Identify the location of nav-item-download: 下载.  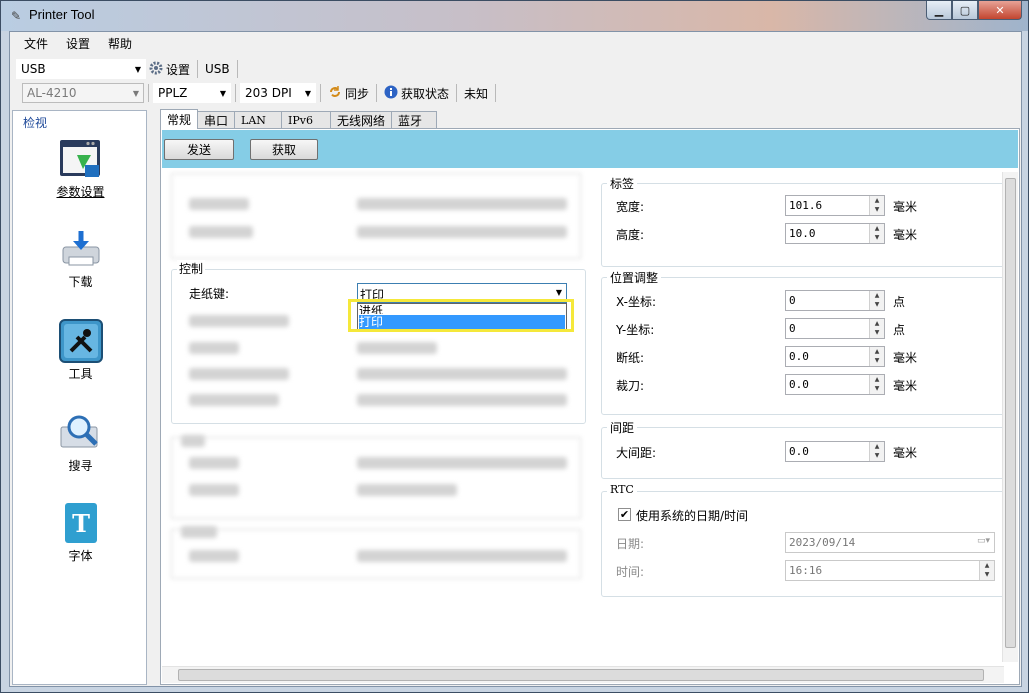
(80, 258).